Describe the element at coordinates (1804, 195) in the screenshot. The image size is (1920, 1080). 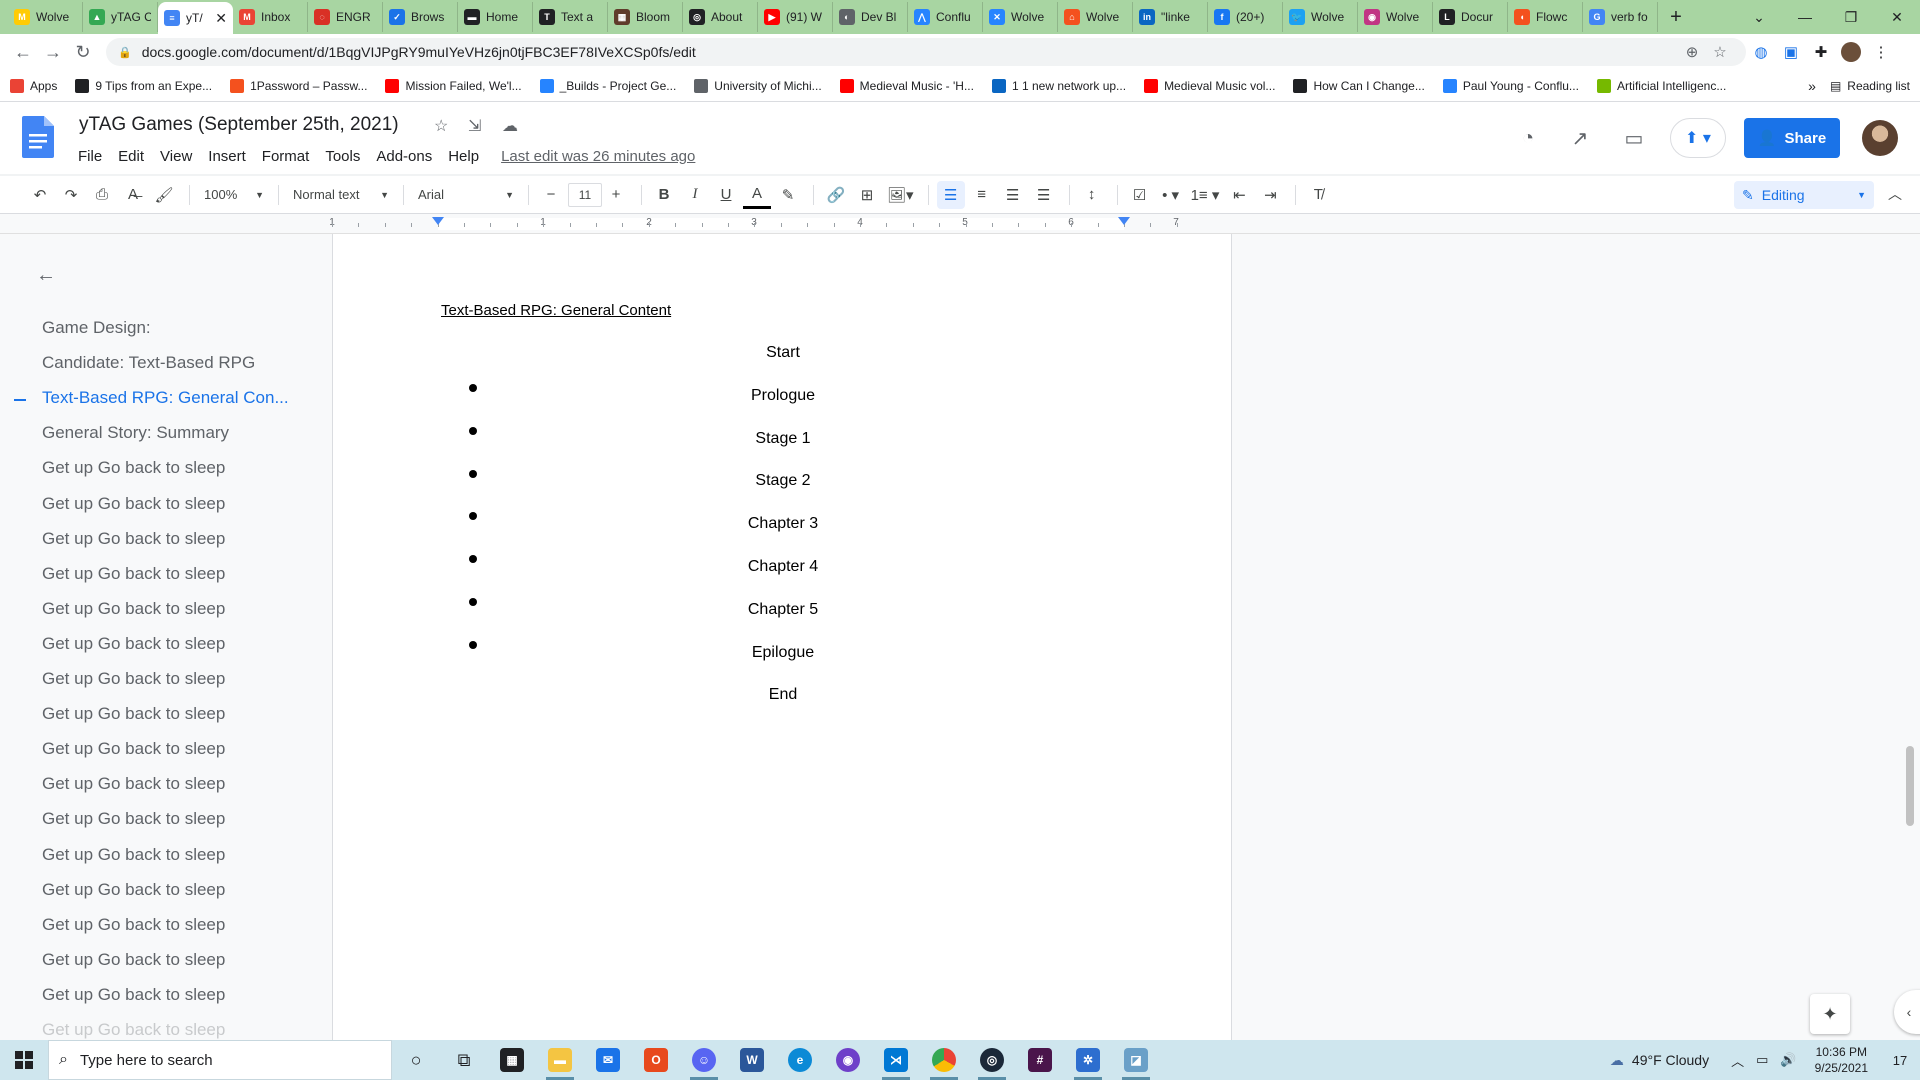
I see `editing-mode-dropdown: ✎ Editing ▼` at that location.